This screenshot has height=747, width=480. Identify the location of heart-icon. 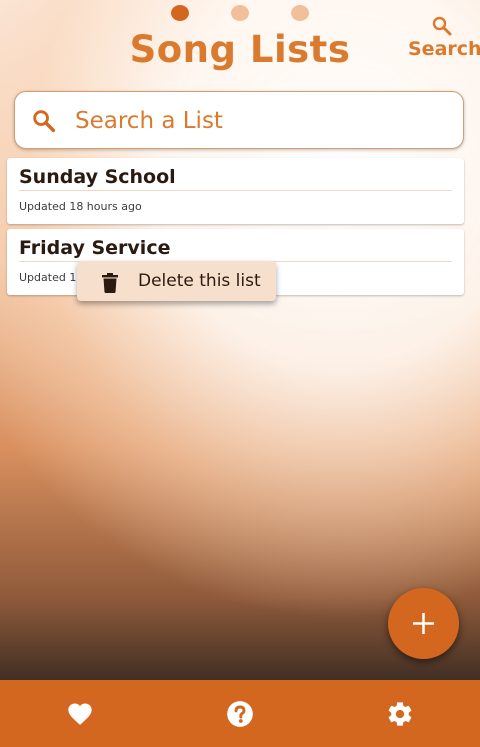
(80, 714).